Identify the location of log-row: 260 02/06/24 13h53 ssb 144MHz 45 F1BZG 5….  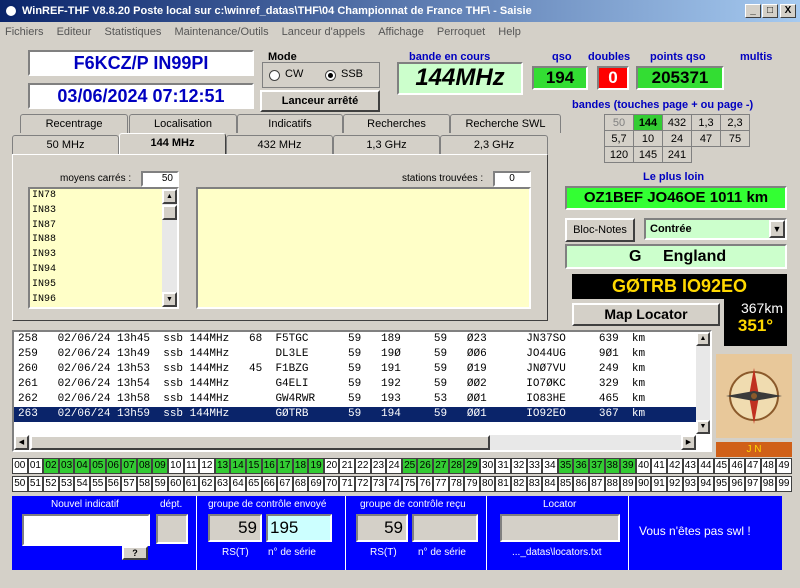
(362, 369).